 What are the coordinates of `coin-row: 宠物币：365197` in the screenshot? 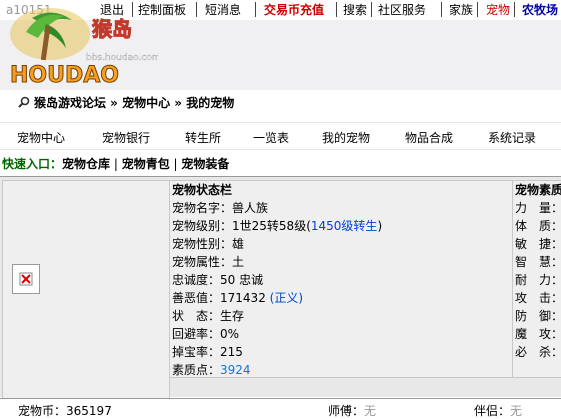 It's located at (65, 410).